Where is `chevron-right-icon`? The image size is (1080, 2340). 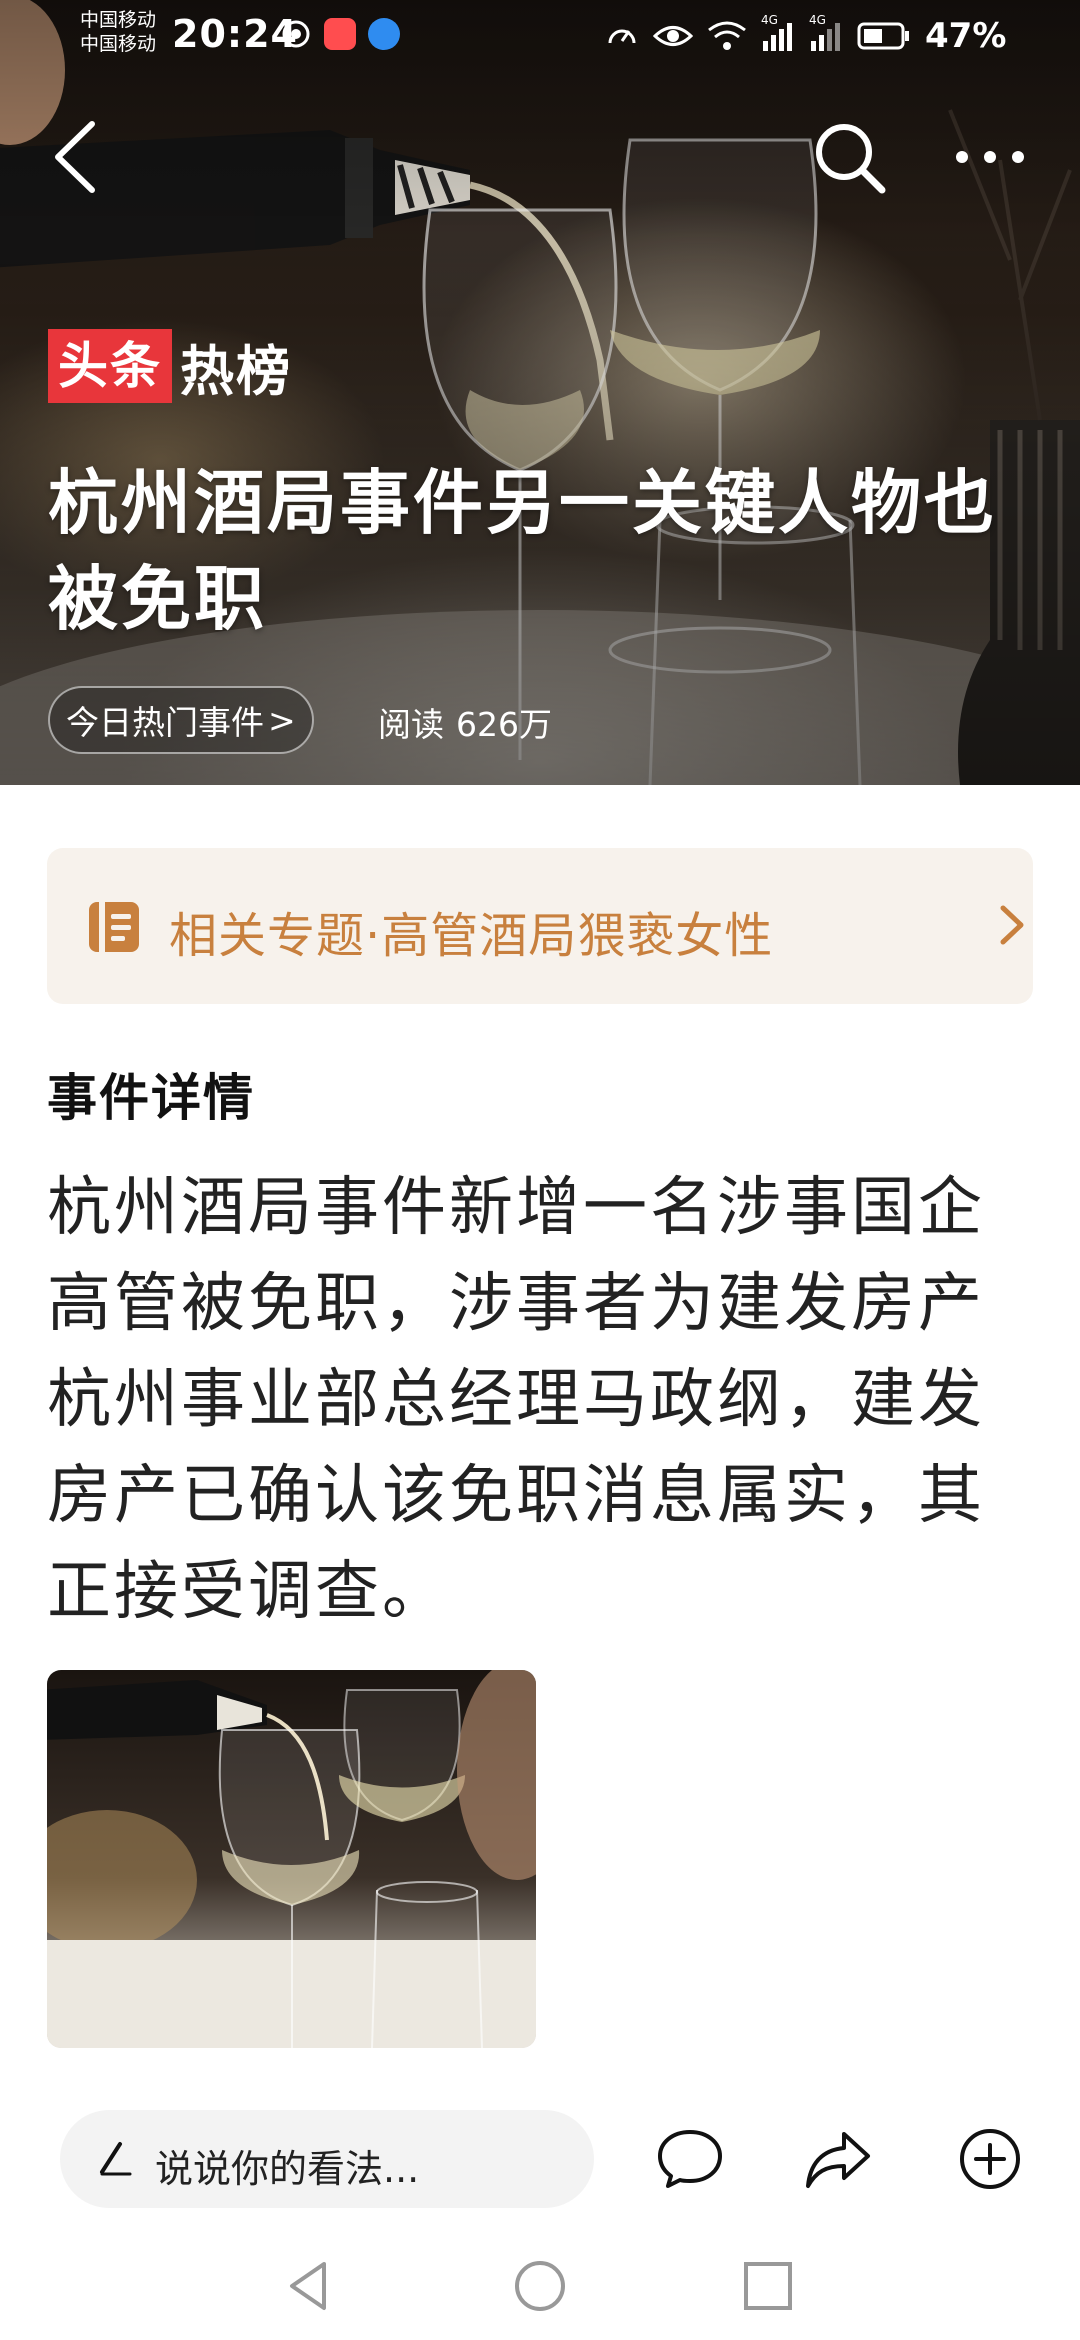
chevron-right-icon is located at coordinates (1012, 925).